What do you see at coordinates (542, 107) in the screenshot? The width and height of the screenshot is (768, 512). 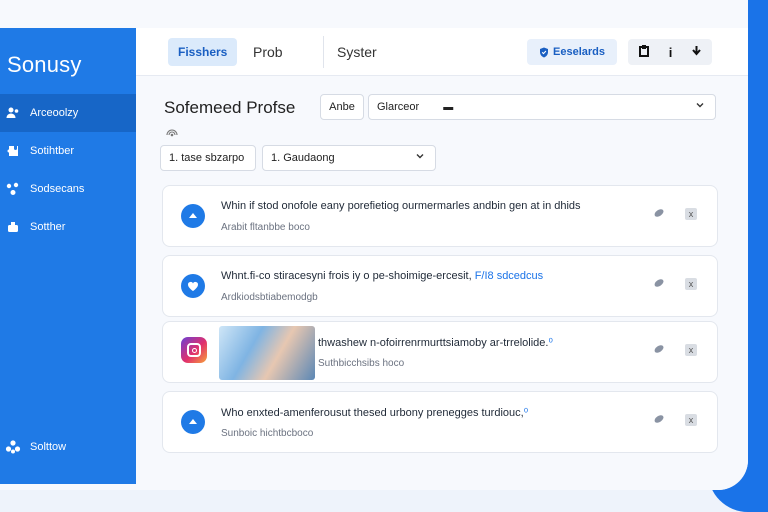 I see `filter-dropdown: Glarceor ▬` at bounding box center [542, 107].